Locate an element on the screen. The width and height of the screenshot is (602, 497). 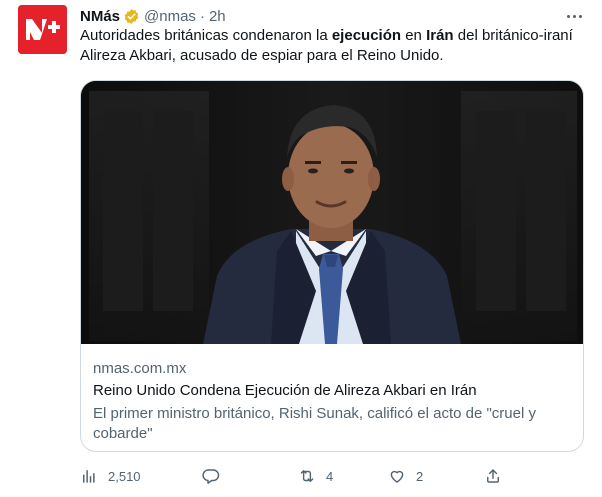
retweet-button: 4 is located at coordinates (315, 476).